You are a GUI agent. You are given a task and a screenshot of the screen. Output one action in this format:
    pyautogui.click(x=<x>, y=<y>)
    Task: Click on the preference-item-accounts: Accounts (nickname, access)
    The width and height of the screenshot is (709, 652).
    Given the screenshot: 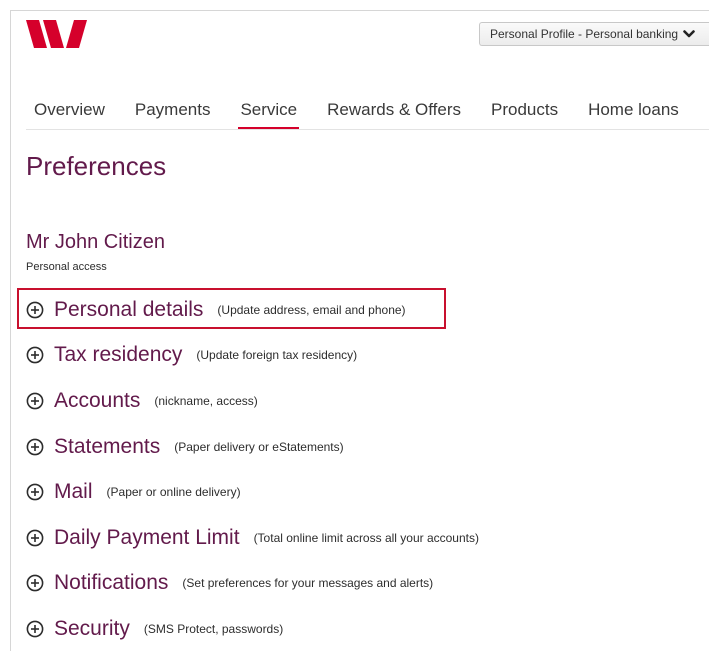 What is the action you would take?
    pyautogui.click(x=252, y=401)
    